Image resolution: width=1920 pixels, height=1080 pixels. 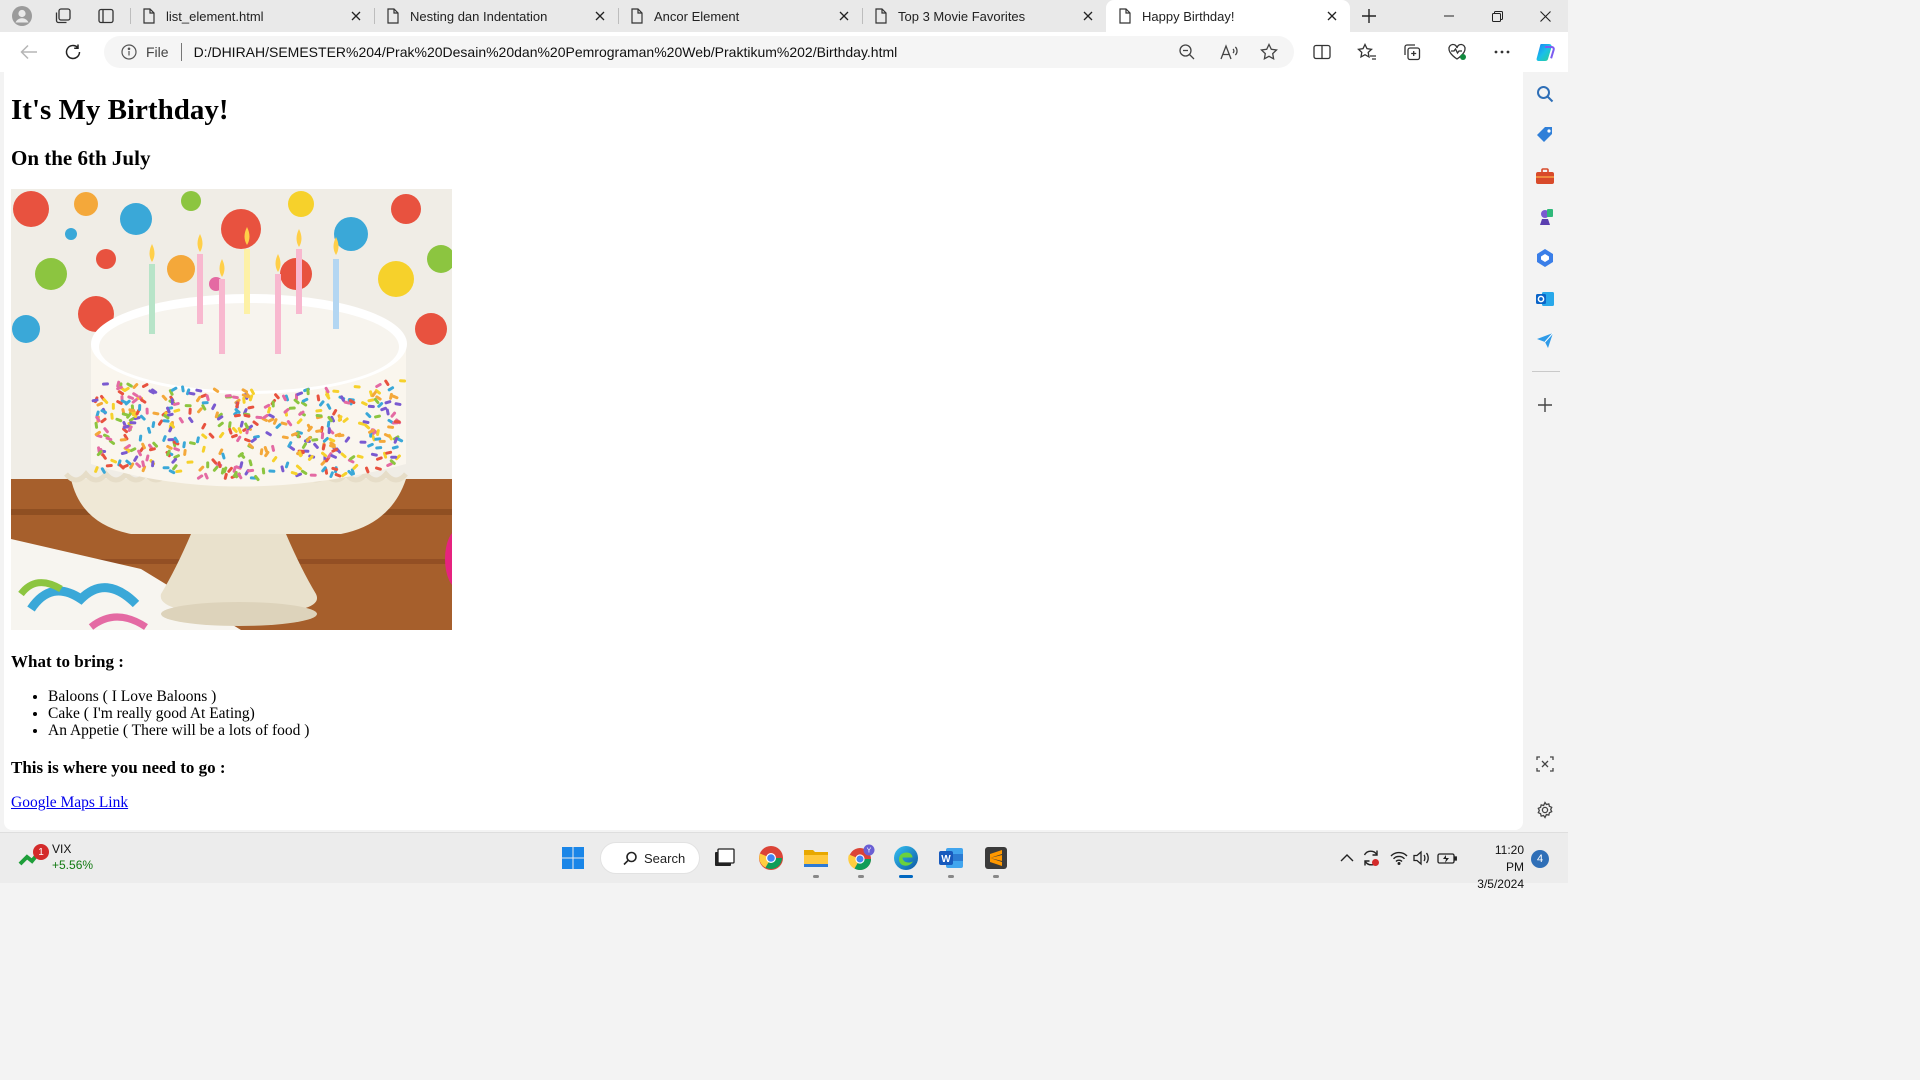 I want to click on tab-nesting-indentation: Nesting dan Indentation, so click(x=496, y=16).